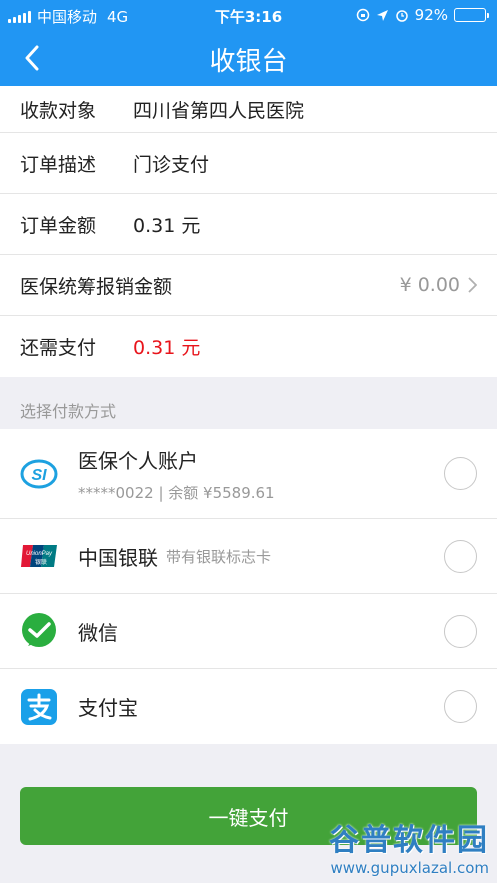  What do you see at coordinates (248, 706) in the screenshot?
I see `payment-option-alipay: 支付宝` at bounding box center [248, 706].